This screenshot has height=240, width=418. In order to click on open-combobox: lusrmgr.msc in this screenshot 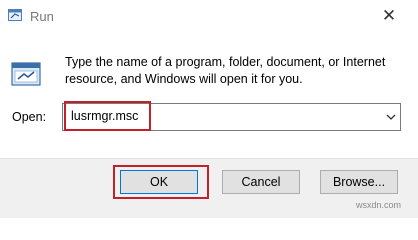, I will do `click(231, 117)`.